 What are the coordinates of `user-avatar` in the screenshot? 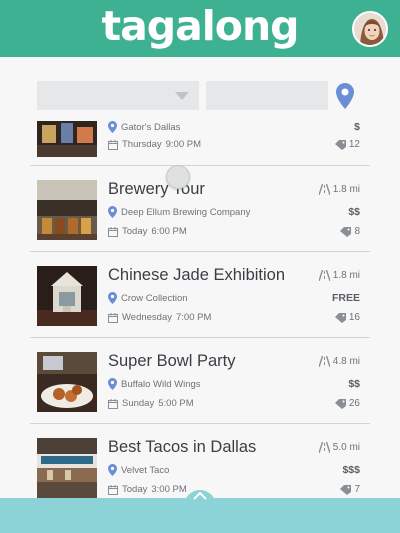 It's located at (370, 29).